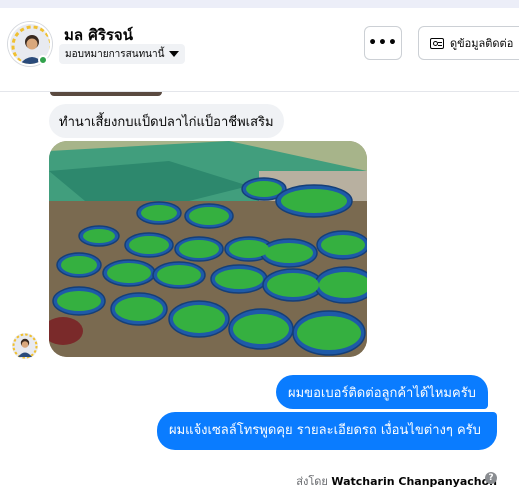 This screenshot has height=501, width=519. Describe the element at coordinates (414, 481) in the screenshot. I see `sender-name: Watcharin Chanpanyachon` at that location.